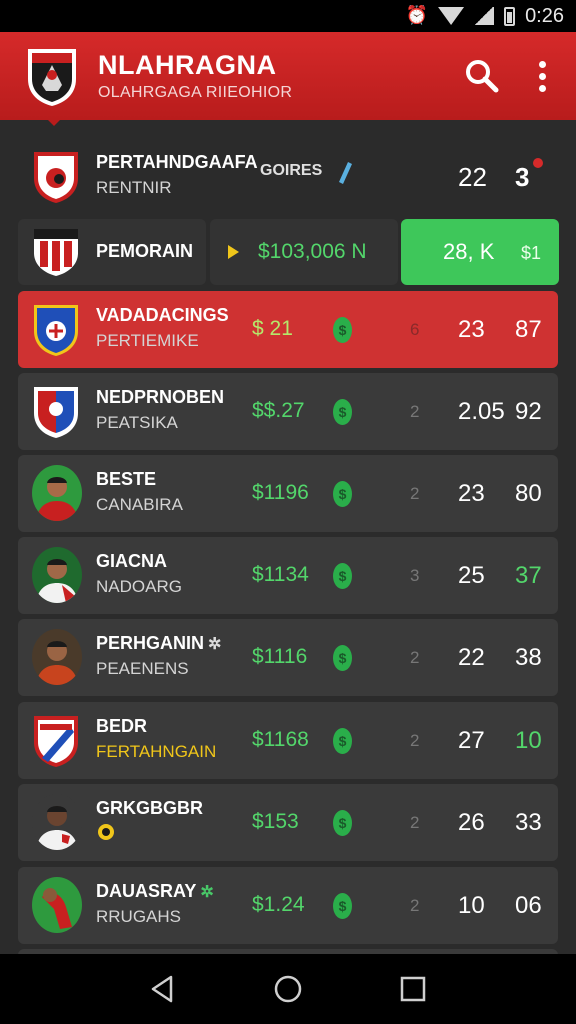 The height and width of the screenshot is (1024, 576). I want to click on battery-icon, so click(510, 16).